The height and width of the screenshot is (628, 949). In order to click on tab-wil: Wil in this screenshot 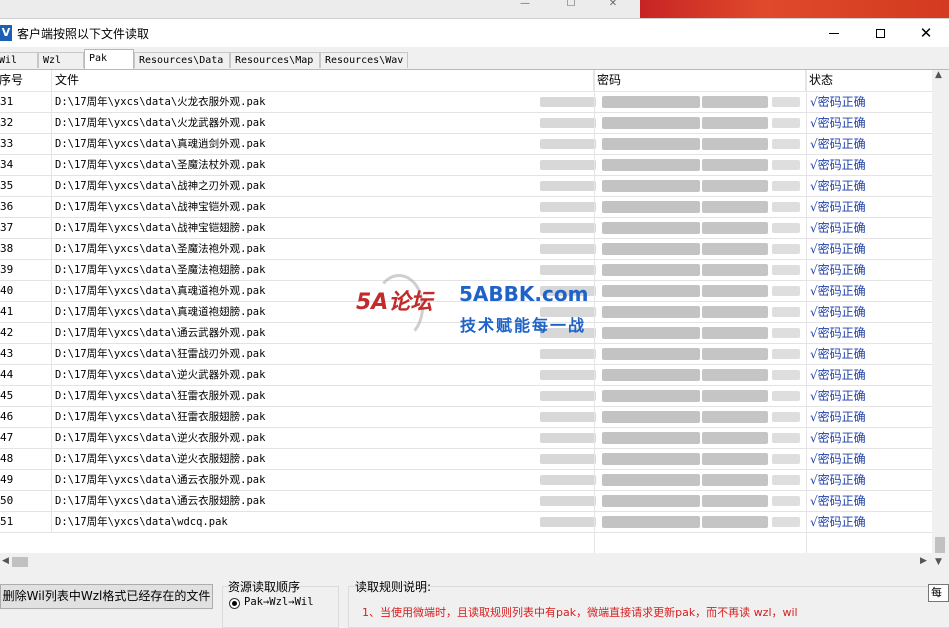, I will do `click(19, 60)`.